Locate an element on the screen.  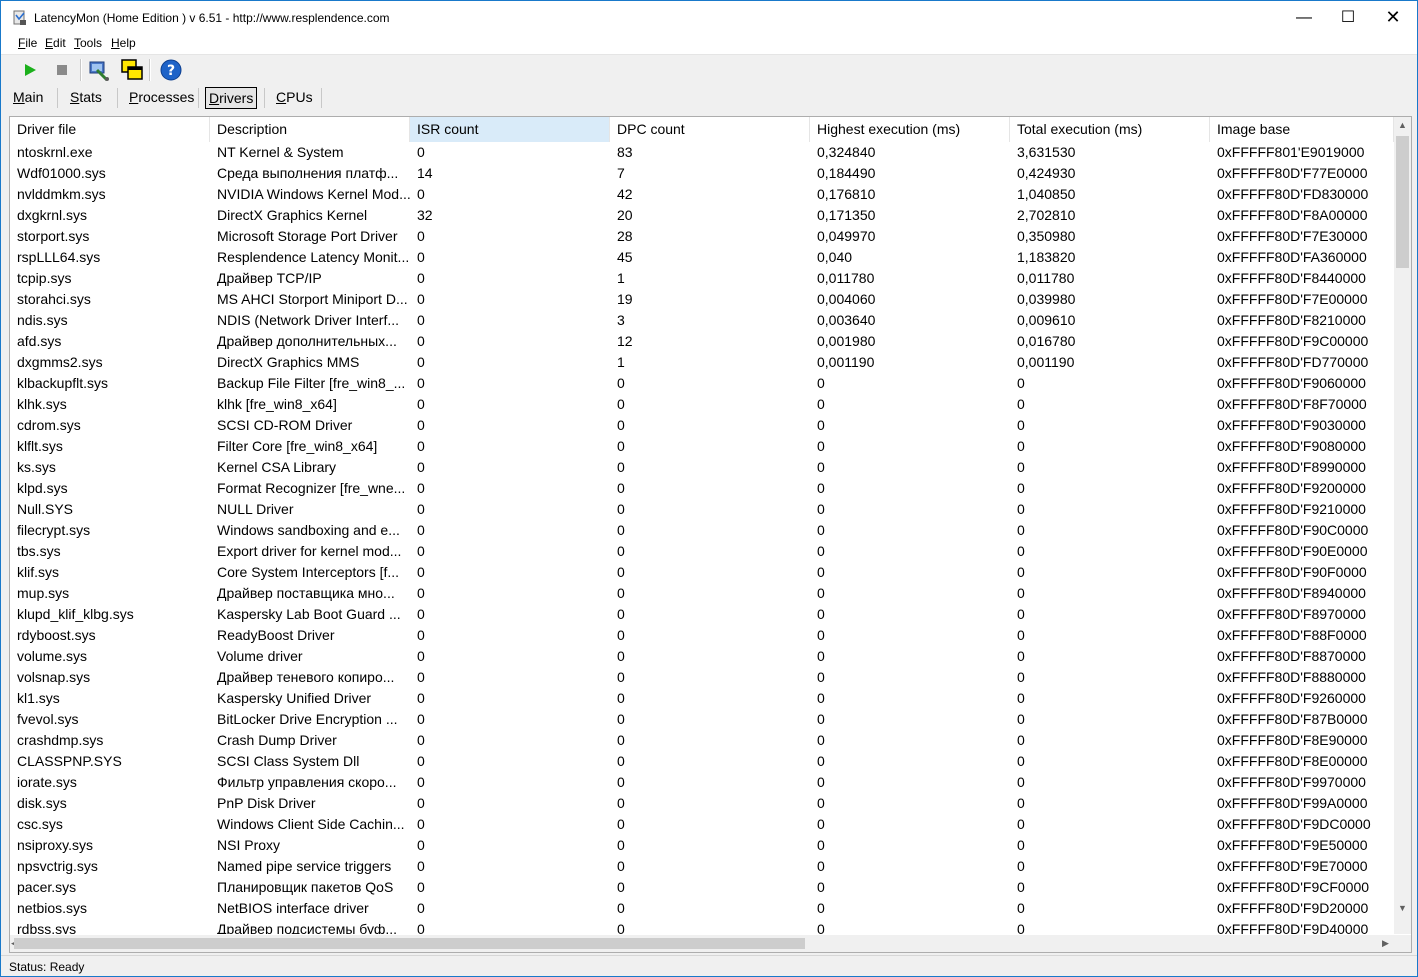
menu-tools: Tools is located at coordinates (88, 43).